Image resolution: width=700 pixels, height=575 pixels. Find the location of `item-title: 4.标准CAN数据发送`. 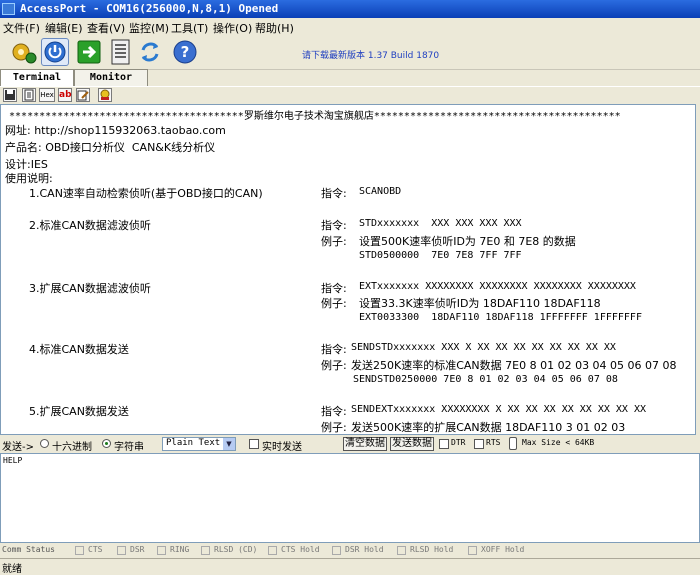

item-title: 4.标准CAN数据发送 is located at coordinates (79, 349).